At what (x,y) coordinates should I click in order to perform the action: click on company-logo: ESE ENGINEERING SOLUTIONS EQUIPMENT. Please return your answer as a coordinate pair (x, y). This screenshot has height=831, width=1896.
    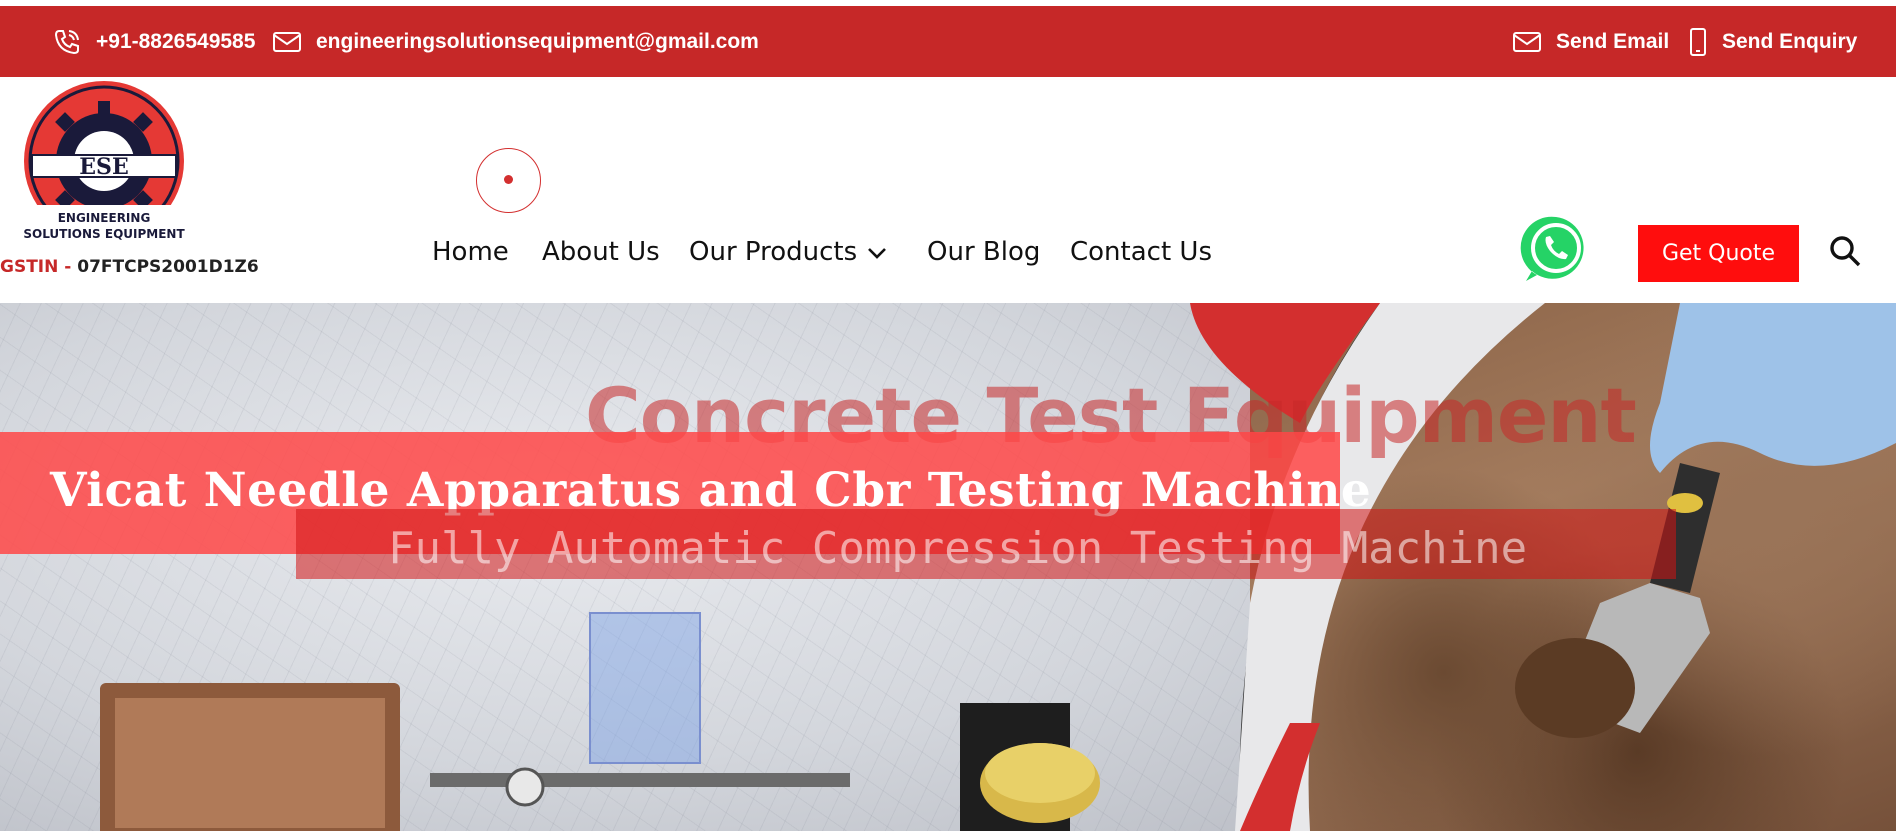
    Looking at the image, I should click on (105, 166).